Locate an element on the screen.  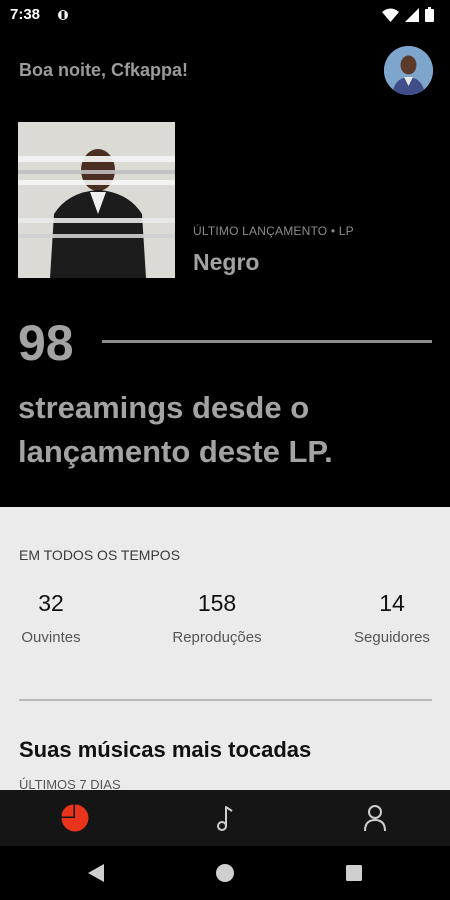
stat-label: Ouvintes is located at coordinates (51, 637).